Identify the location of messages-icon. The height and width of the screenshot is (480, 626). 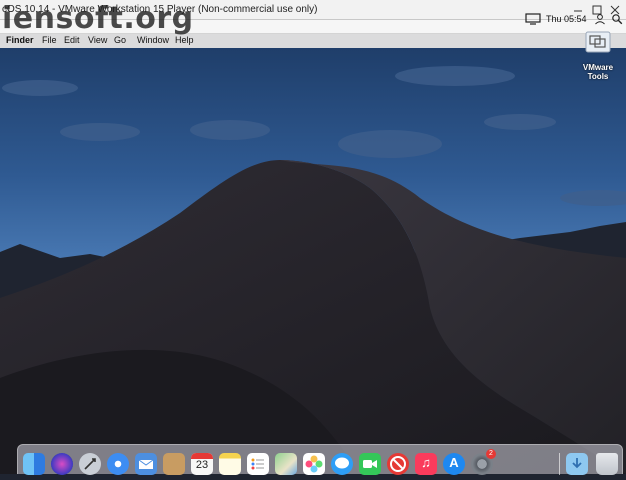
(342, 464).